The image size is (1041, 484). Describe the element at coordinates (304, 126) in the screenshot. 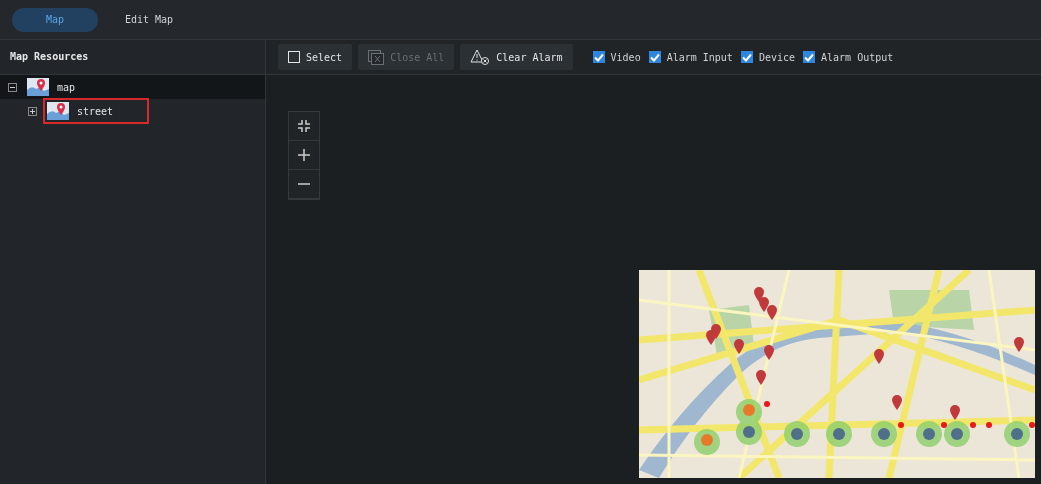

I see `fit-icon` at that location.